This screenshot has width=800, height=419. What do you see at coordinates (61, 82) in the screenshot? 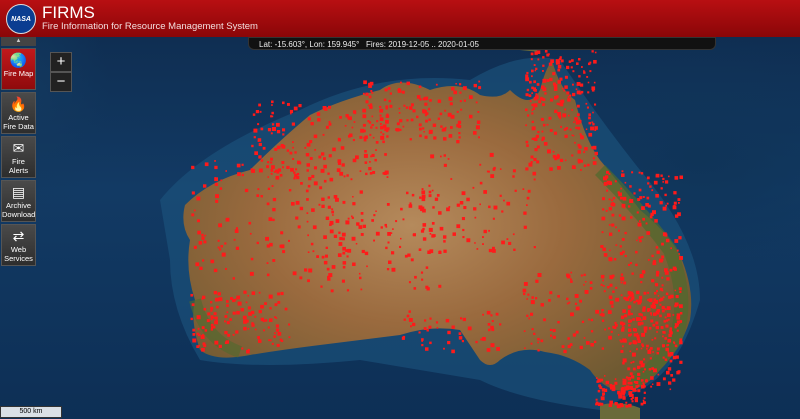
I see `zoom-out-button: −` at bounding box center [61, 82].